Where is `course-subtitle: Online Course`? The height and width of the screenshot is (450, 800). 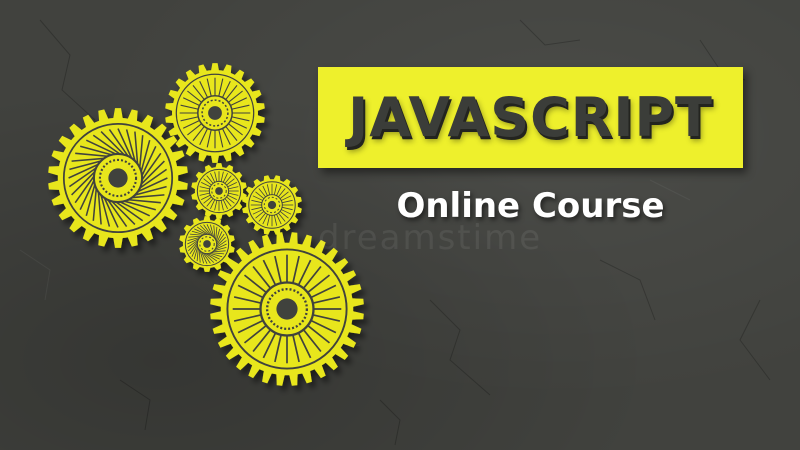
course-subtitle: Online Course is located at coordinates (530, 206).